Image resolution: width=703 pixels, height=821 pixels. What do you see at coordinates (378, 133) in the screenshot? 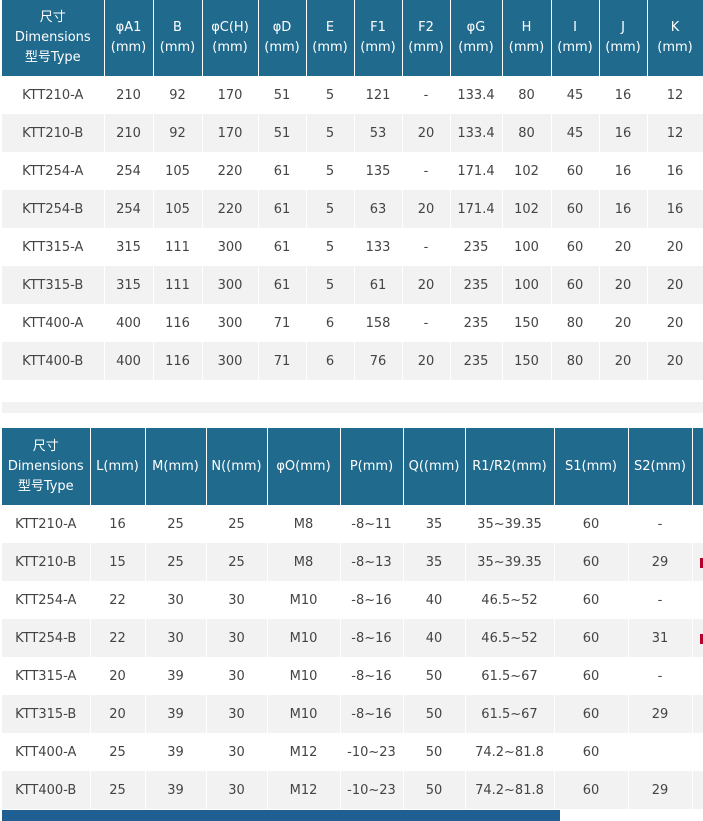
I see `value-cell: 53` at bounding box center [378, 133].